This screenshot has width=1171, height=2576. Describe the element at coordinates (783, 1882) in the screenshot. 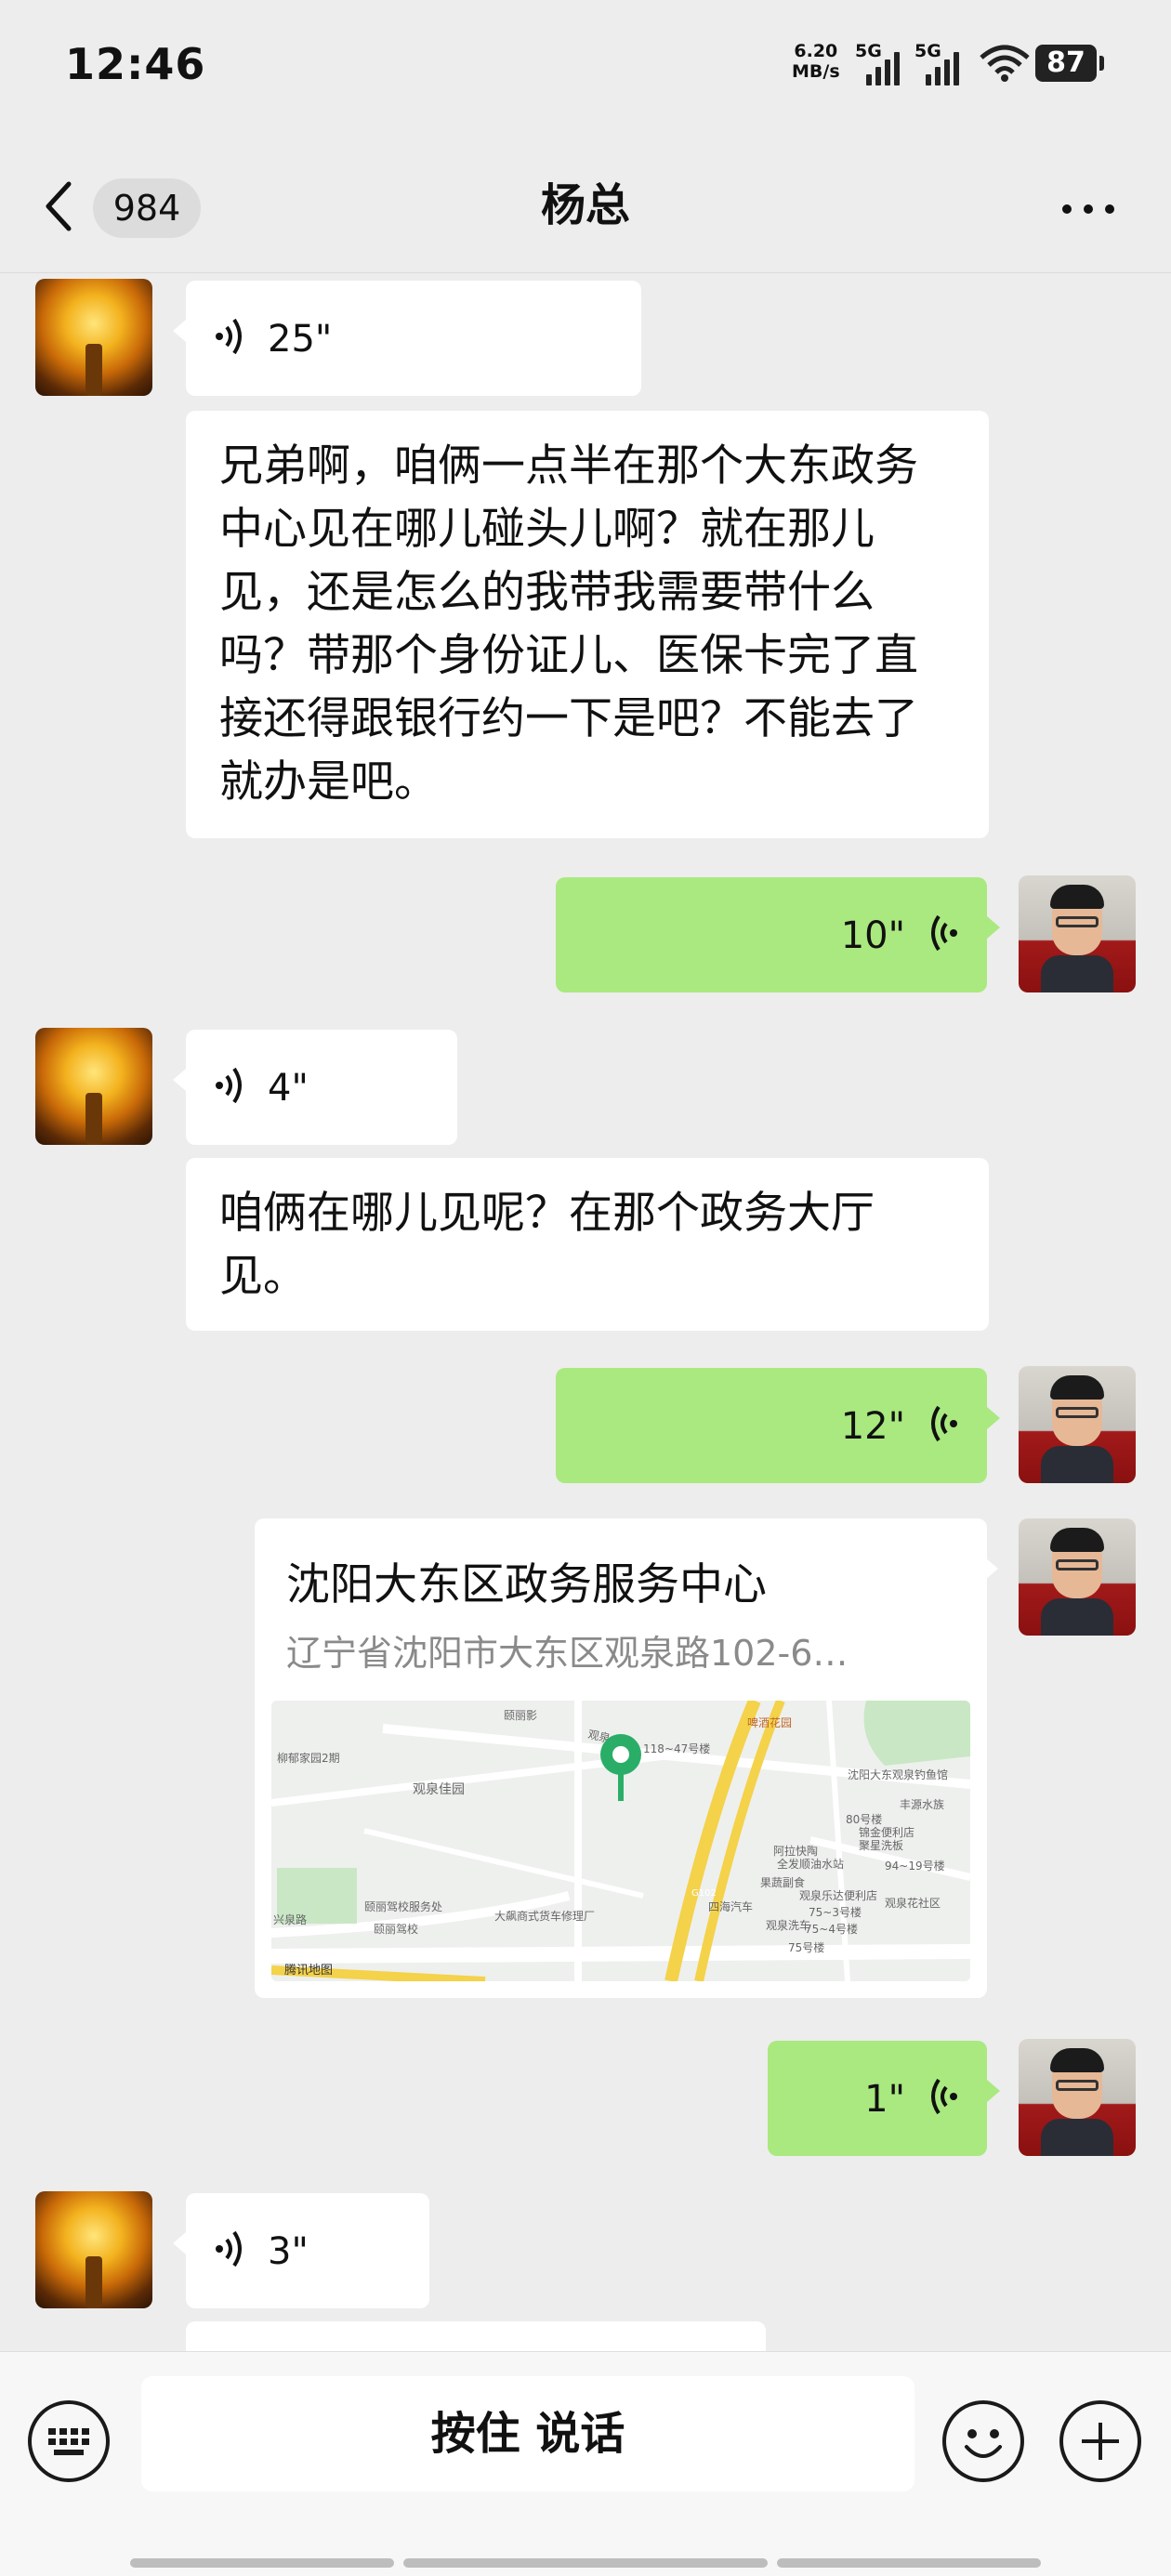

I see `svg-text: 果蔬副食` at that location.